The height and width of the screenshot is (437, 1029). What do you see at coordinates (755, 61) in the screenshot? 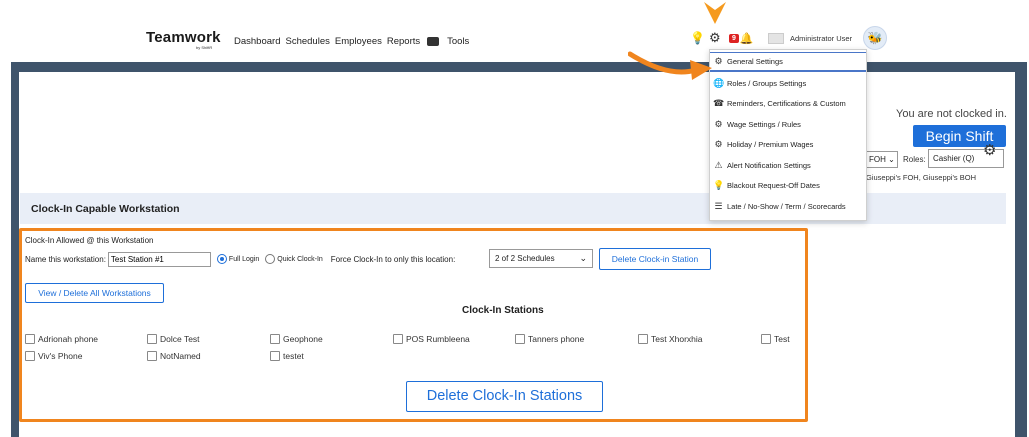
I see `menu-item-label: General Settings` at bounding box center [755, 61].